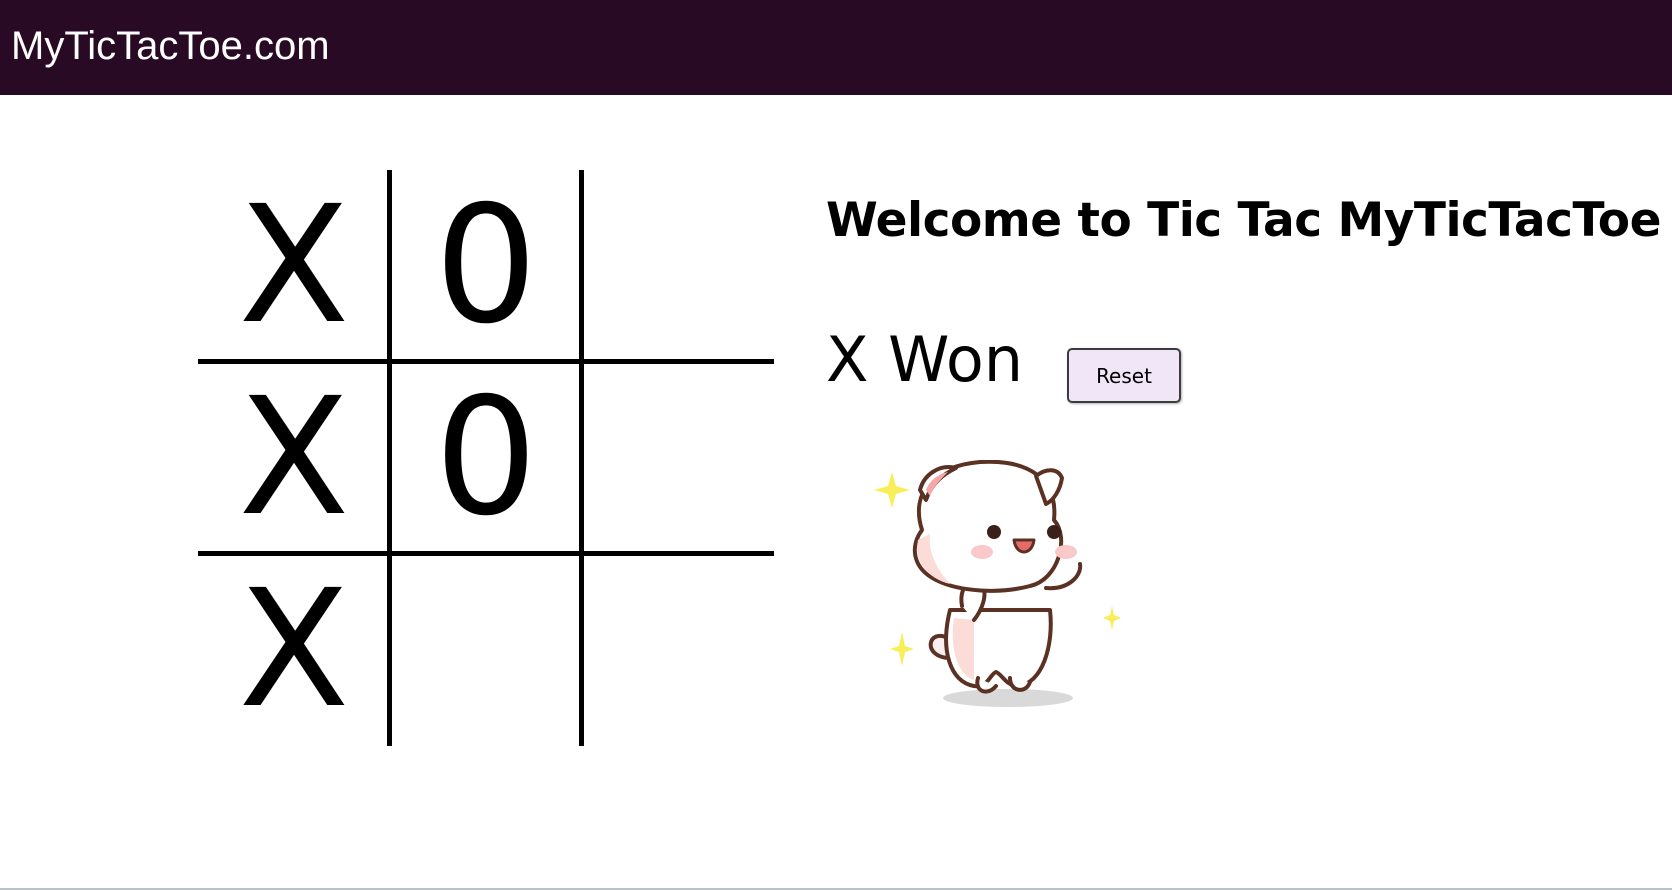  What do you see at coordinates (294, 650) in the screenshot?
I see `board-cell-7: X` at bounding box center [294, 650].